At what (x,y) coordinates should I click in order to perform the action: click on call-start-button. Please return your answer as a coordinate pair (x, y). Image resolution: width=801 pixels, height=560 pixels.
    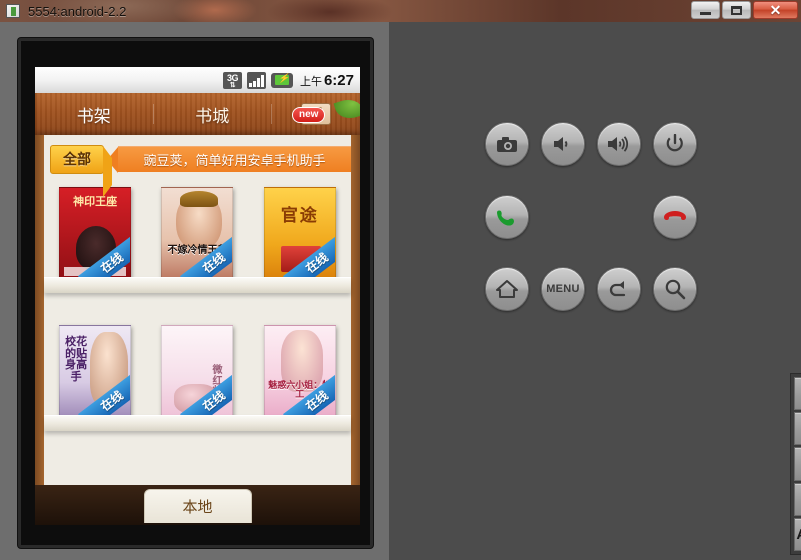
    Looking at the image, I should click on (507, 217).